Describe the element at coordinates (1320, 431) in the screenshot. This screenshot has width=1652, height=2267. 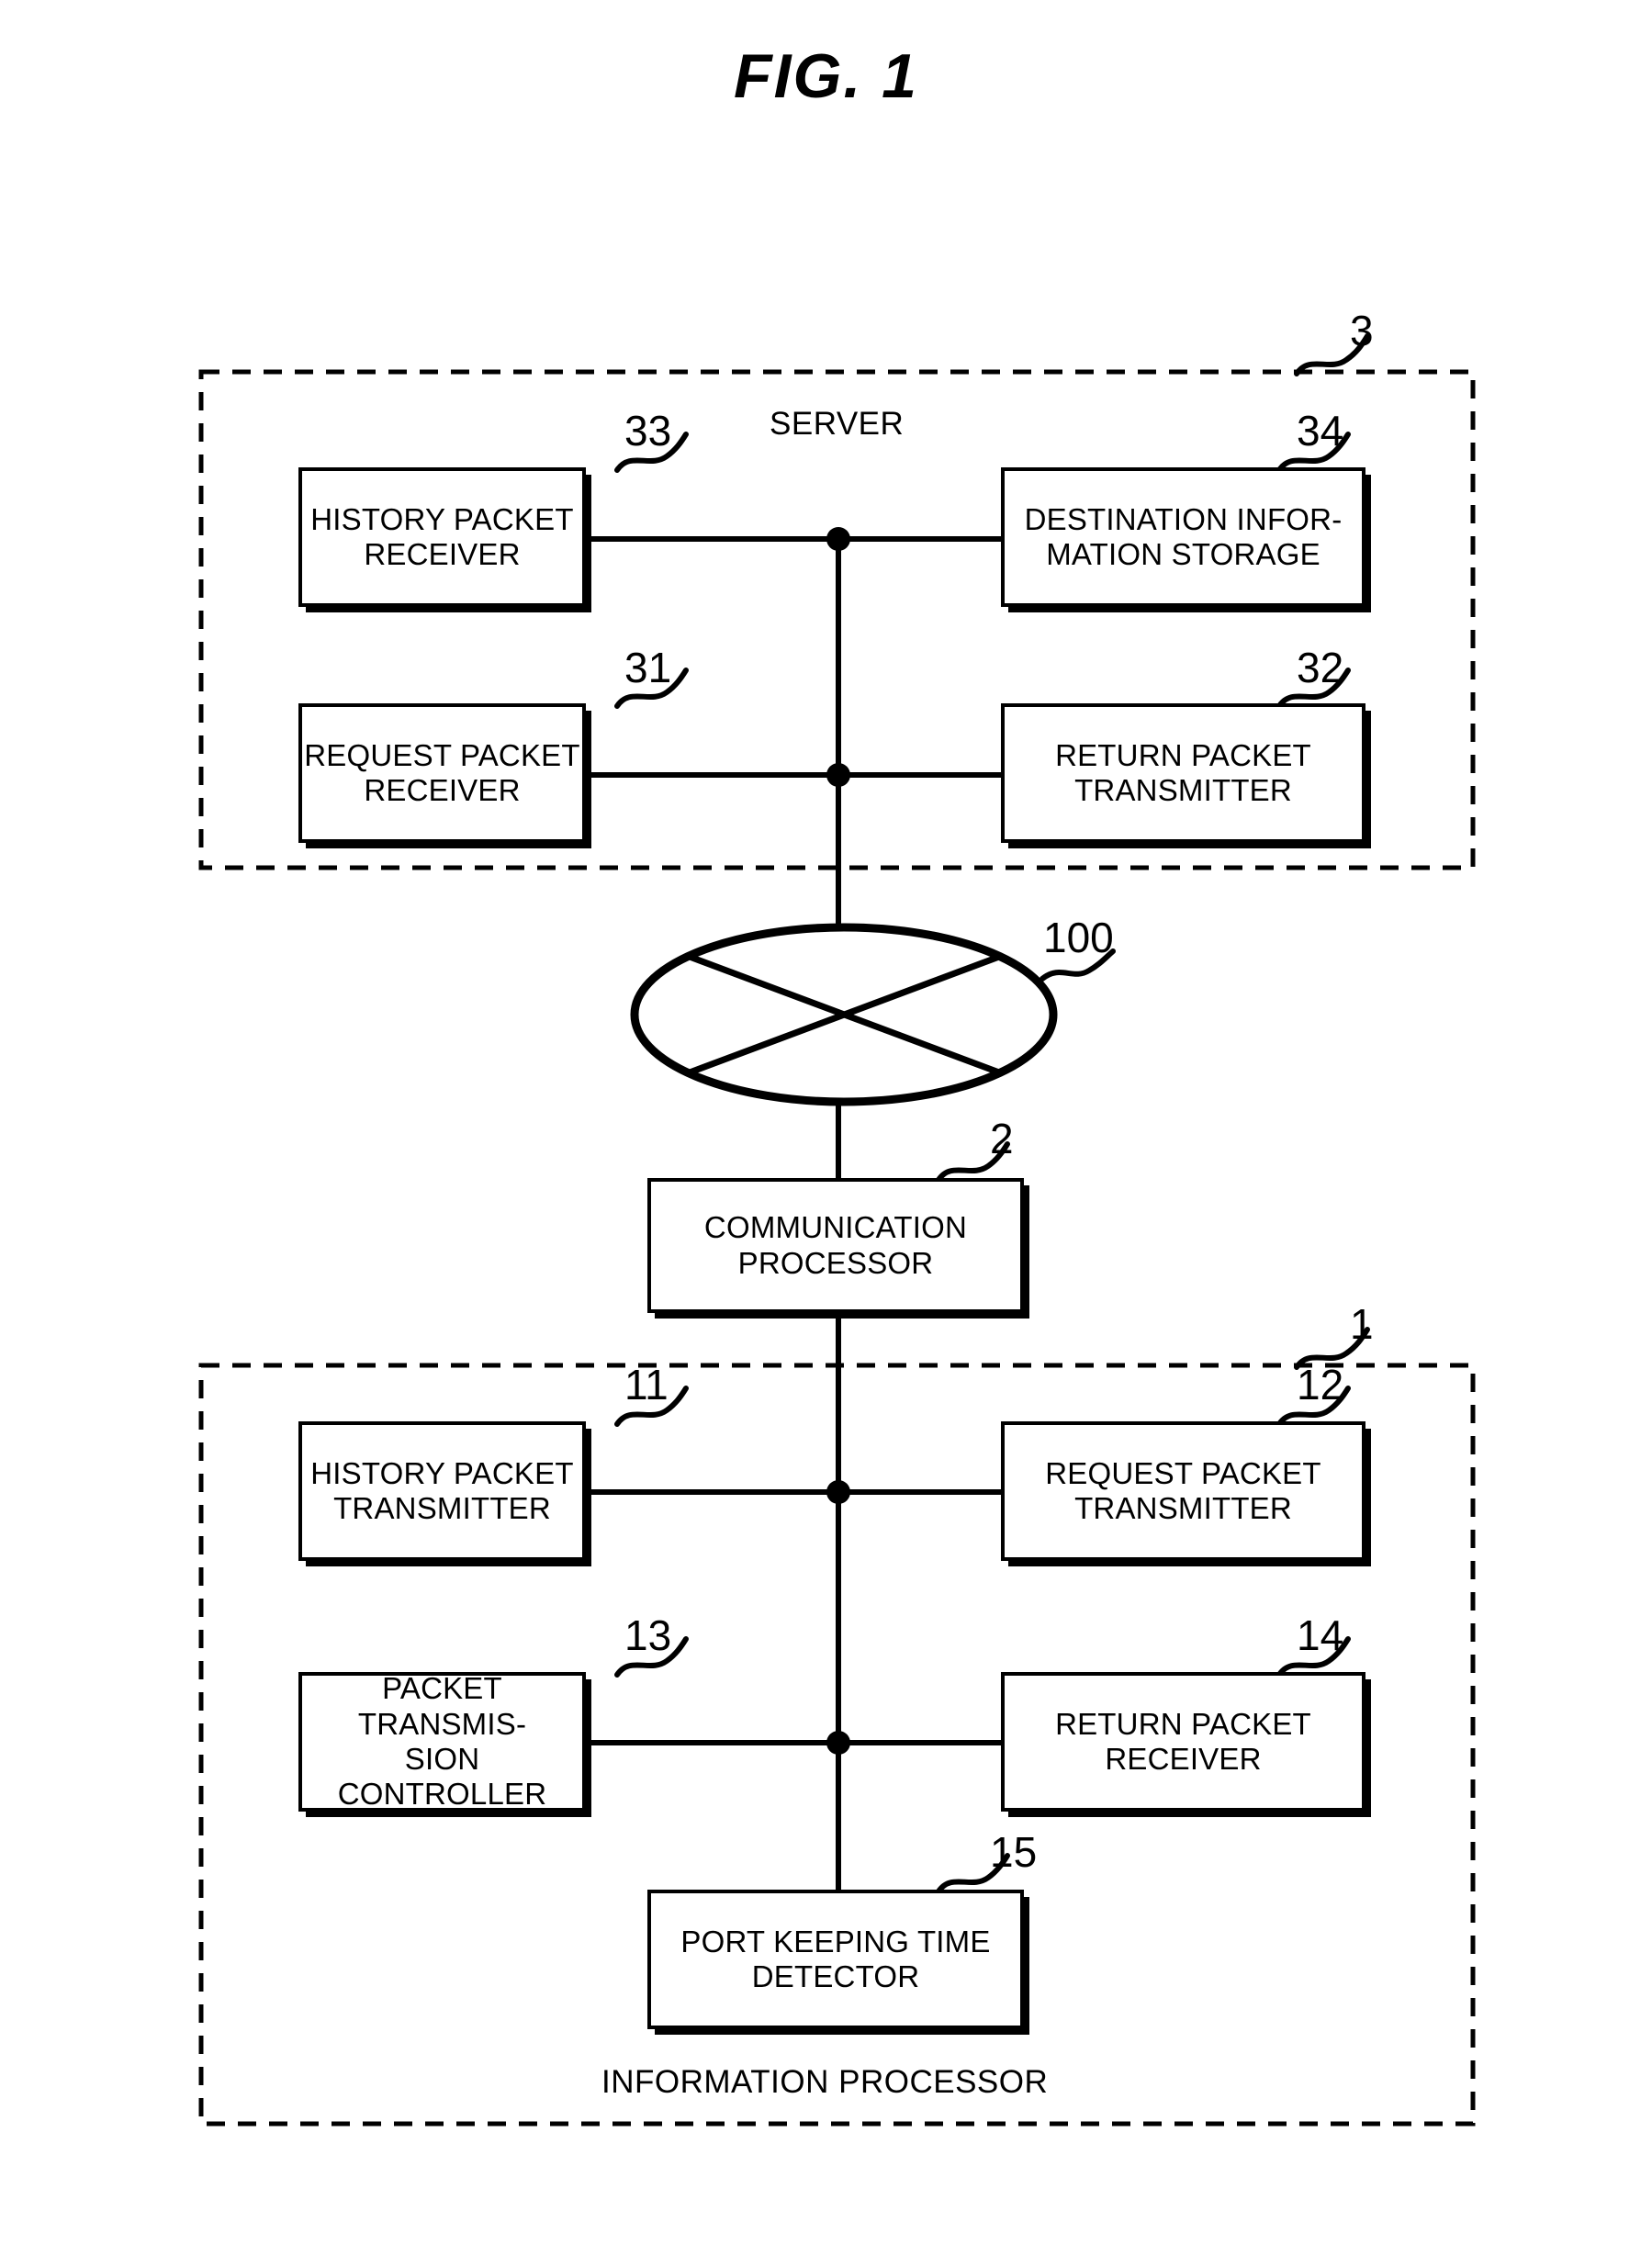
I see `ref-destination-information-storage: 34` at that location.